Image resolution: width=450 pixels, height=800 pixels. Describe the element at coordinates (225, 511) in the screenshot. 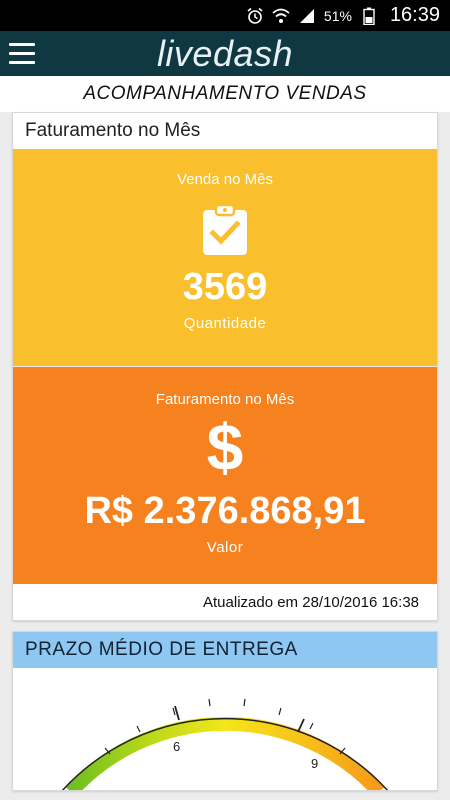

I see `revenue-value: R$ 2.376.868,91` at that location.